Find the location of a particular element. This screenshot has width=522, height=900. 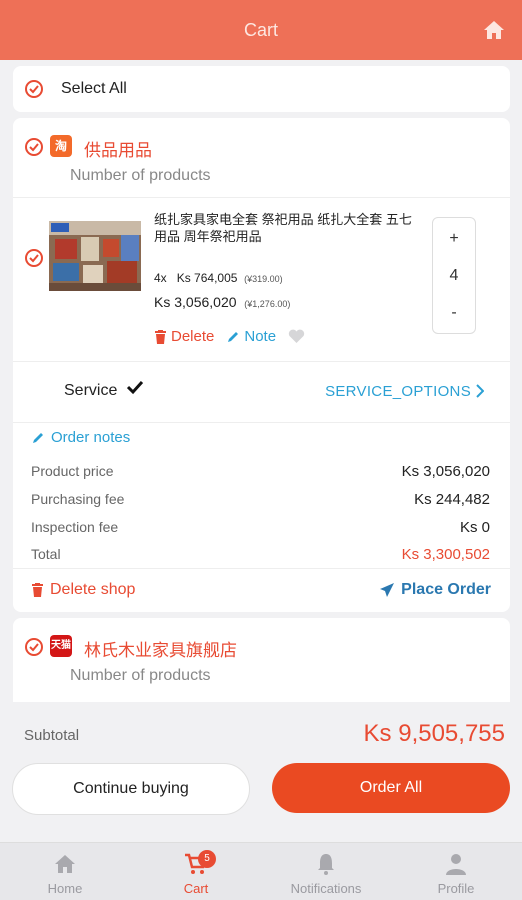

select-all-row: Select All is located at coordinates (261, 89).